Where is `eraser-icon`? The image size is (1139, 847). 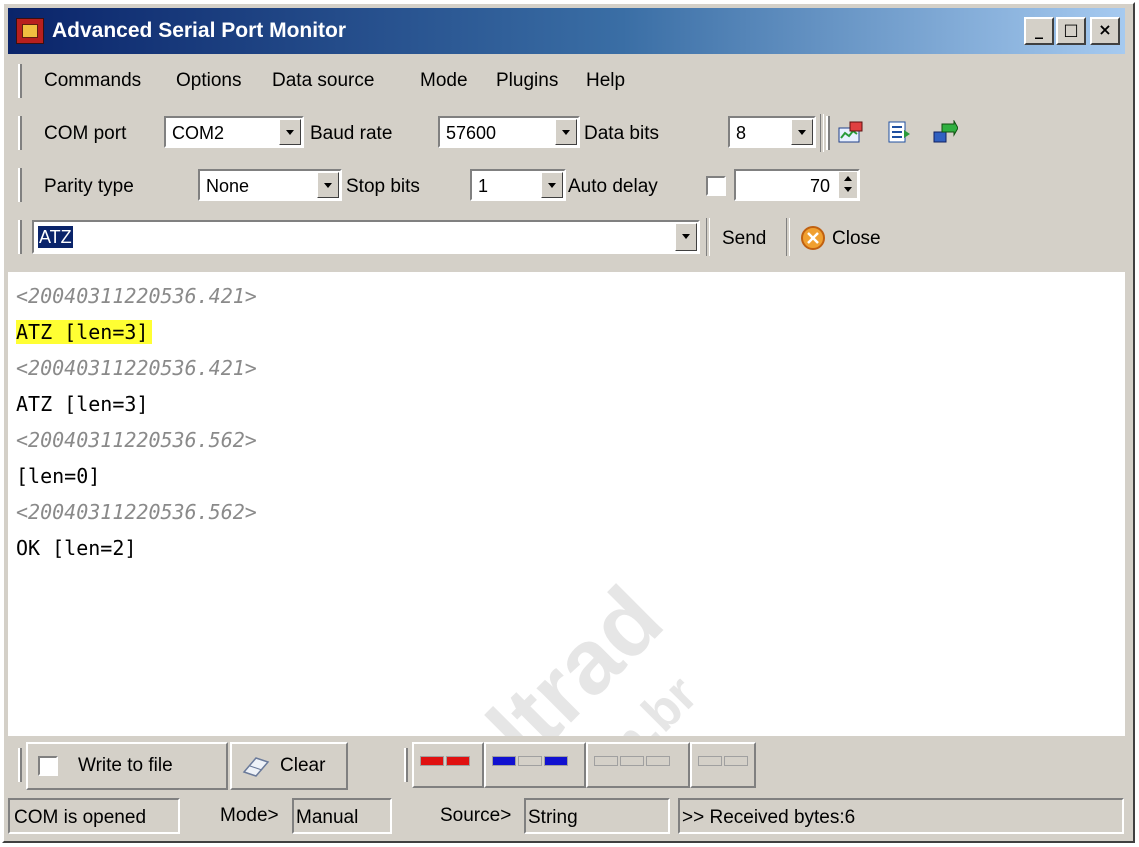 eraser-icon is located at coordinates (256, 767).